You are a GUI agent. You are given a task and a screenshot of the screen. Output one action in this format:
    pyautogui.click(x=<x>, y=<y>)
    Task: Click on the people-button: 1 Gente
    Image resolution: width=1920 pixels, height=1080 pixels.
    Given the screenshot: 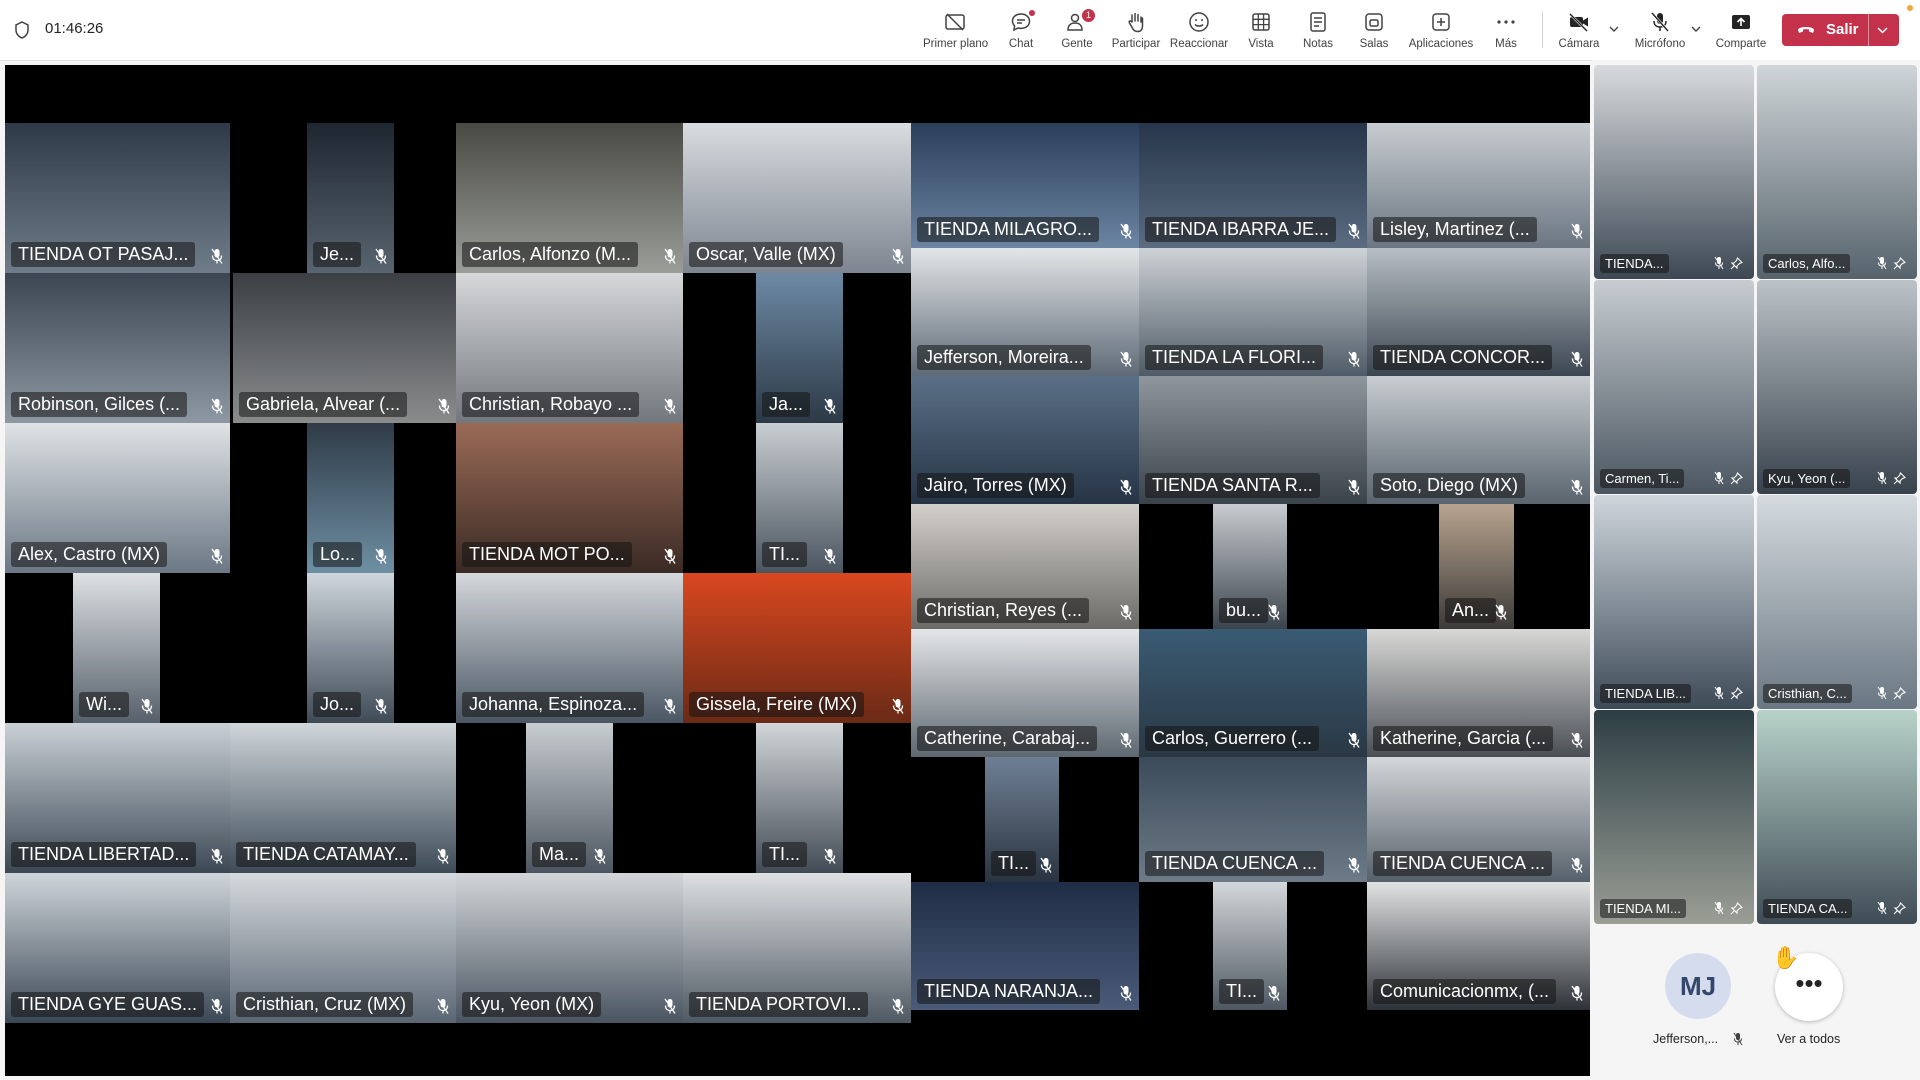 What is the action you would take?
    pyautogui.click(x=1077, y=31)
    